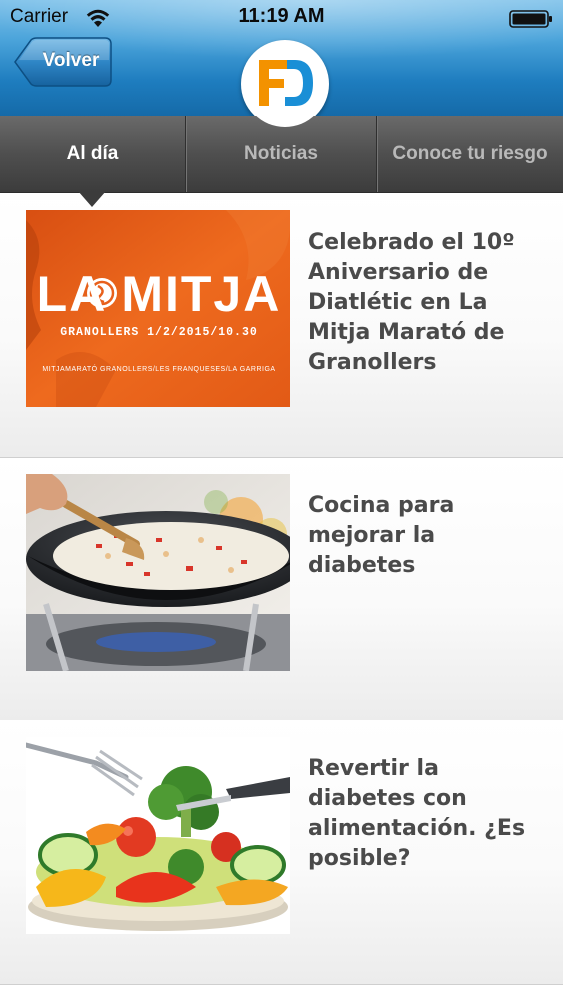  I want to click on race-poster-heading: LA MITJA, so click(159, 294).